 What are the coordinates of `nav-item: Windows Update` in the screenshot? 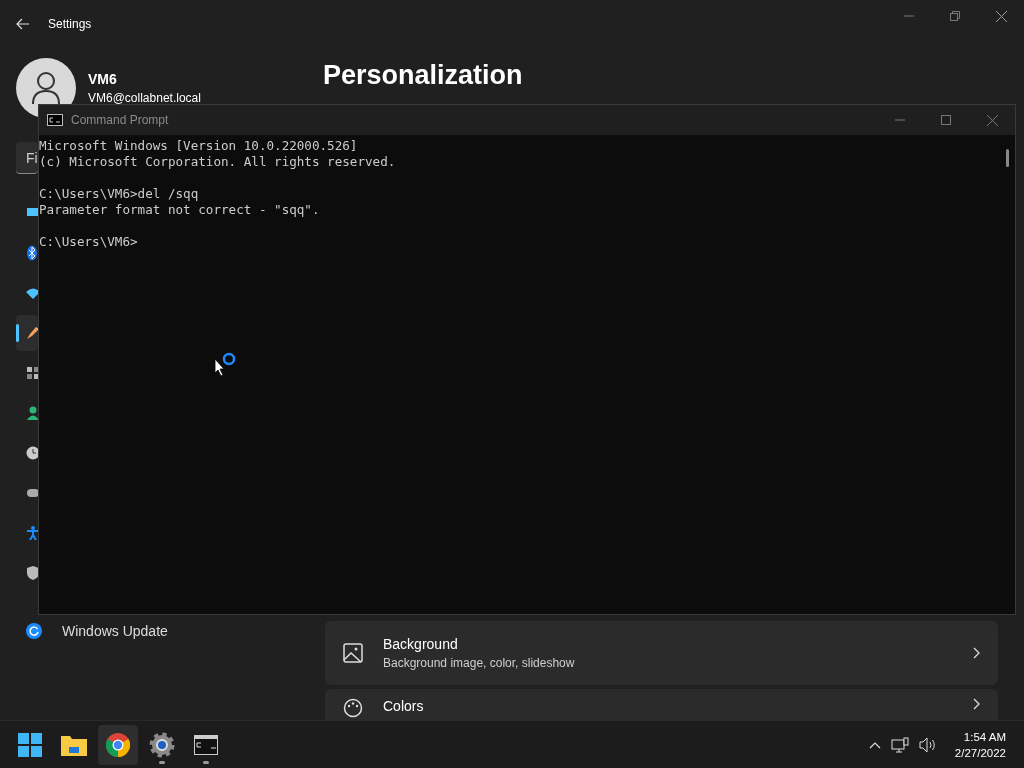 It's located at (156, 631).